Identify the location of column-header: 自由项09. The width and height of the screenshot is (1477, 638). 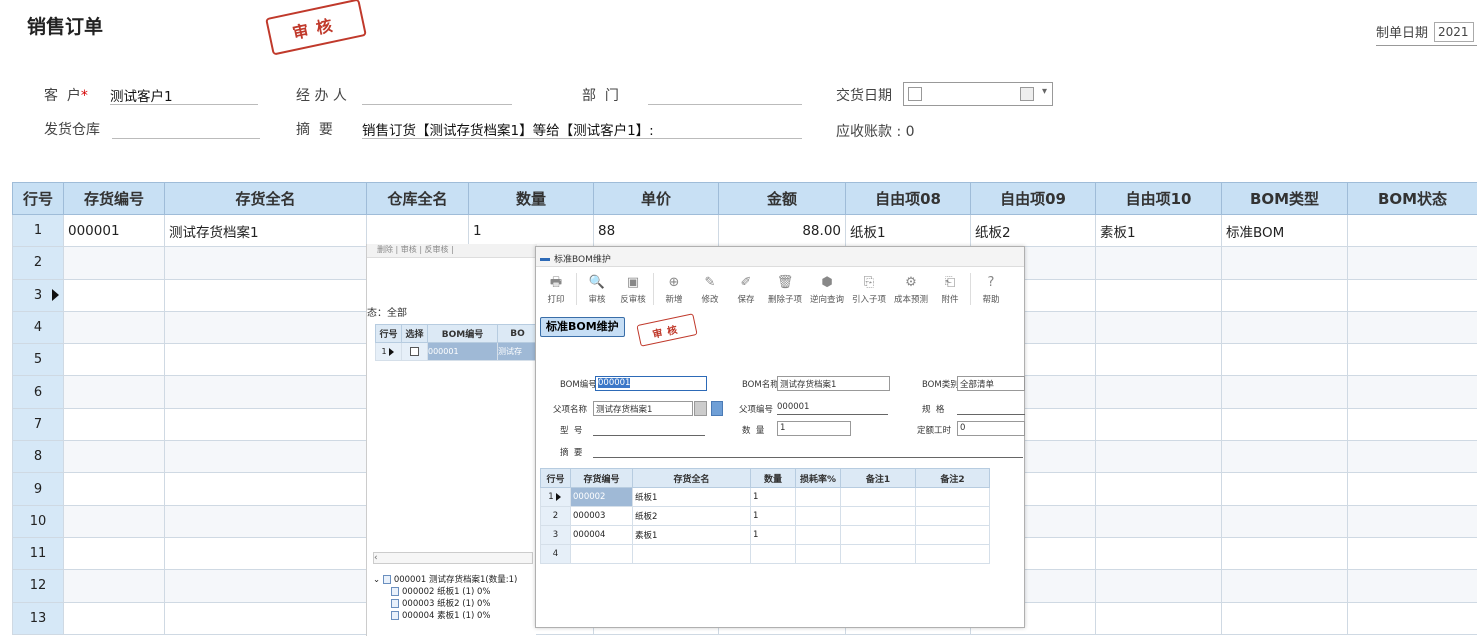
(1033, 198).